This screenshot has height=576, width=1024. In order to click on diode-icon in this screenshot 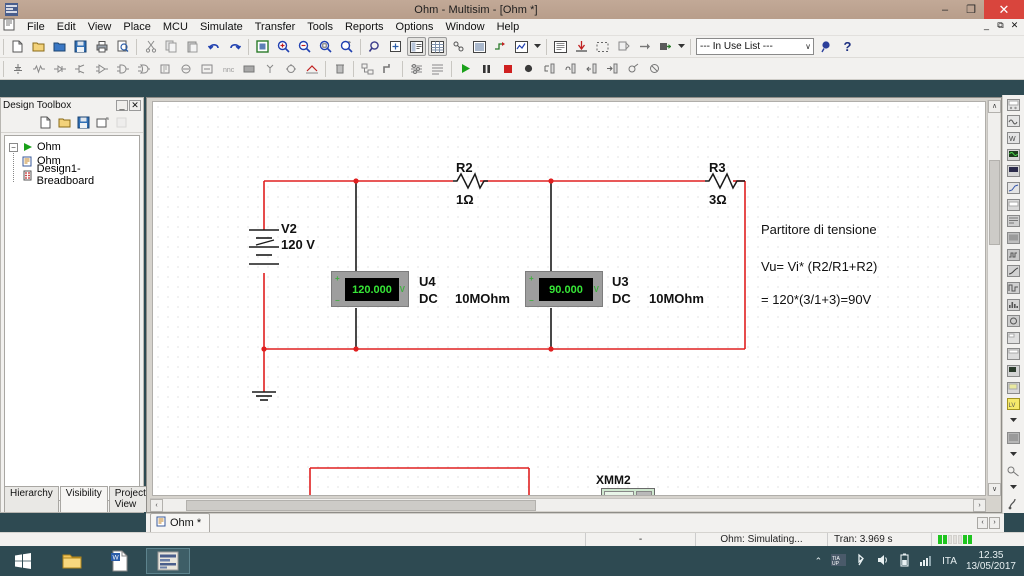, I will do `click(59, 68)`.